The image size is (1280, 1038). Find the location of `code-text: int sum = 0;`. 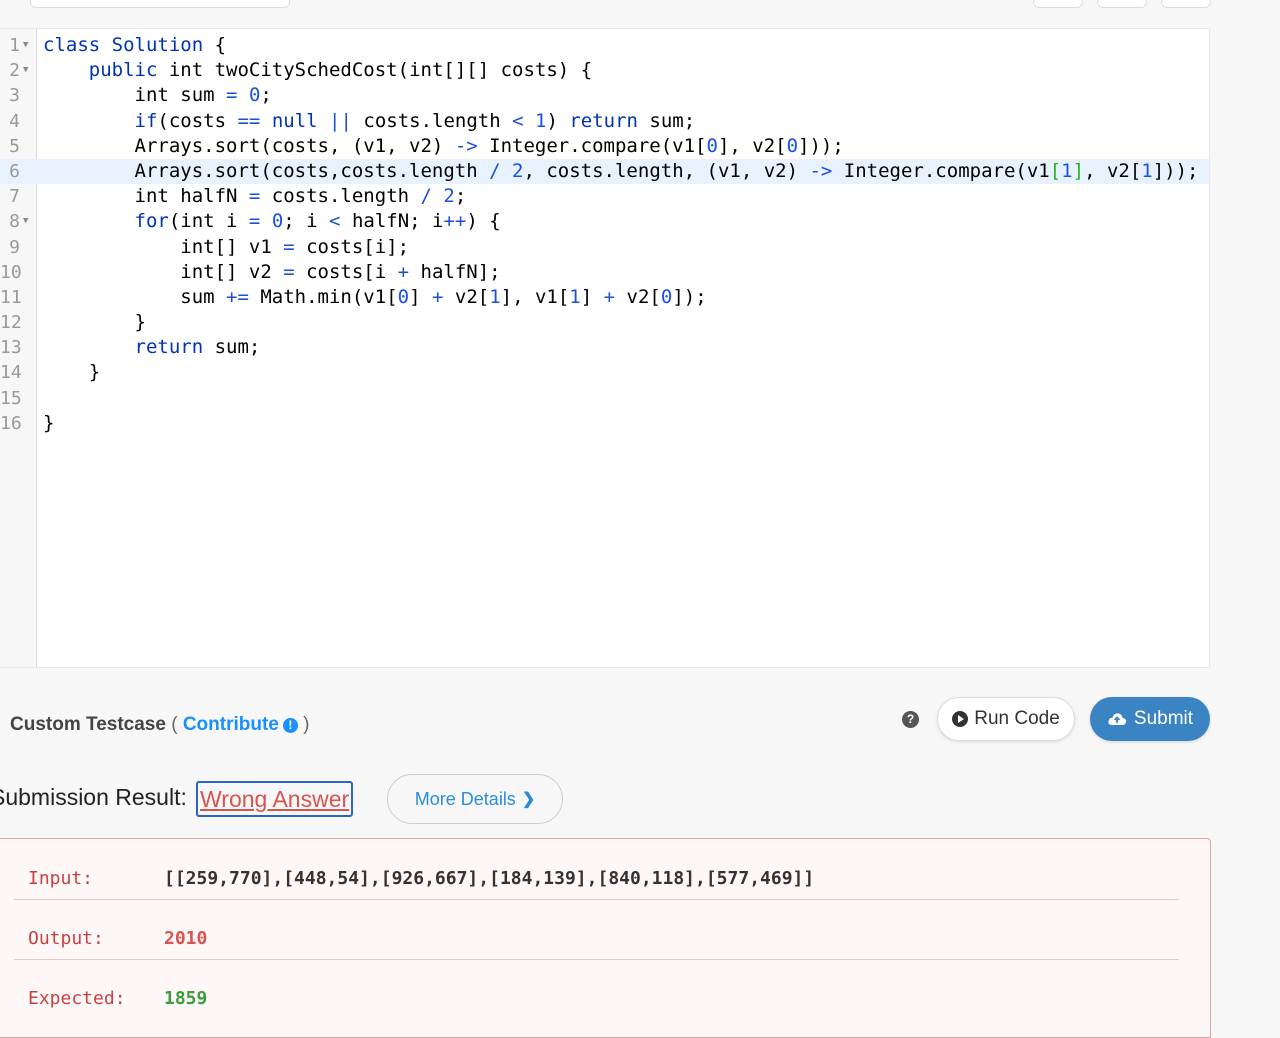

code-text: int sum = 0; is located at coordinates (157, 95).